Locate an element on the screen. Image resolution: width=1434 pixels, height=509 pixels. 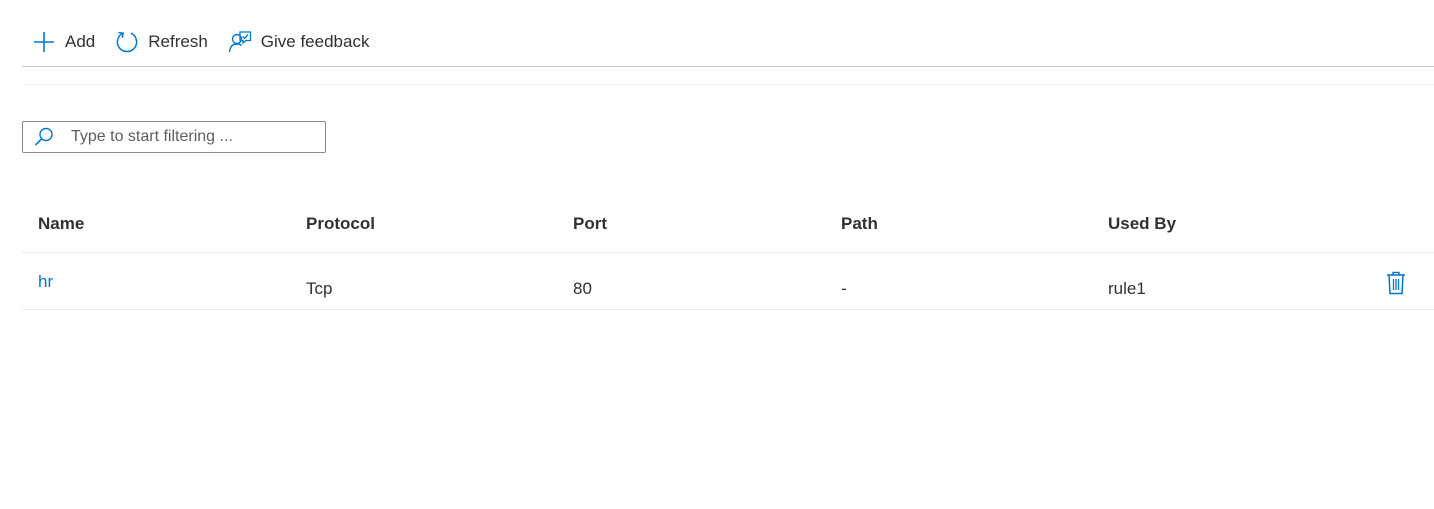
toolbar: Add Refresh Give feedback is located at coordinates (200, 42).